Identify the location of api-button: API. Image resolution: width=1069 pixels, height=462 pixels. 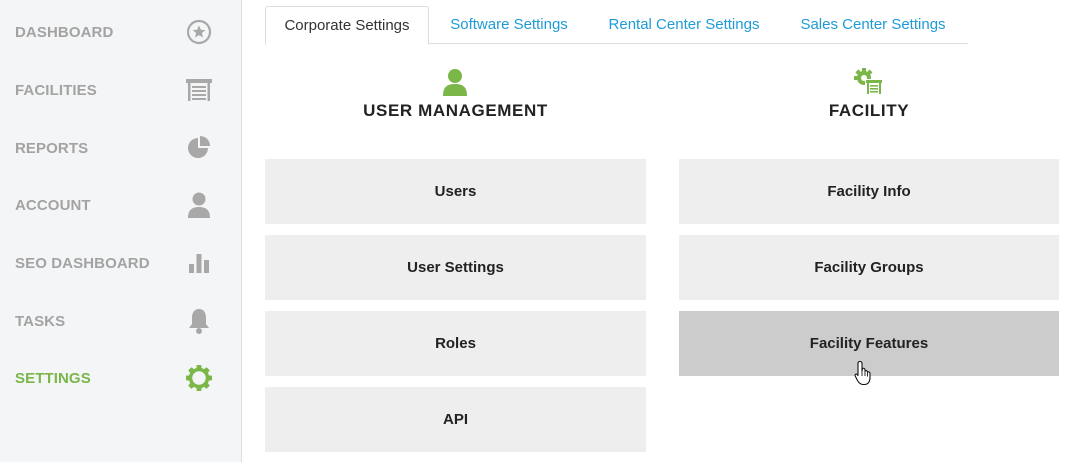
(455, 419).